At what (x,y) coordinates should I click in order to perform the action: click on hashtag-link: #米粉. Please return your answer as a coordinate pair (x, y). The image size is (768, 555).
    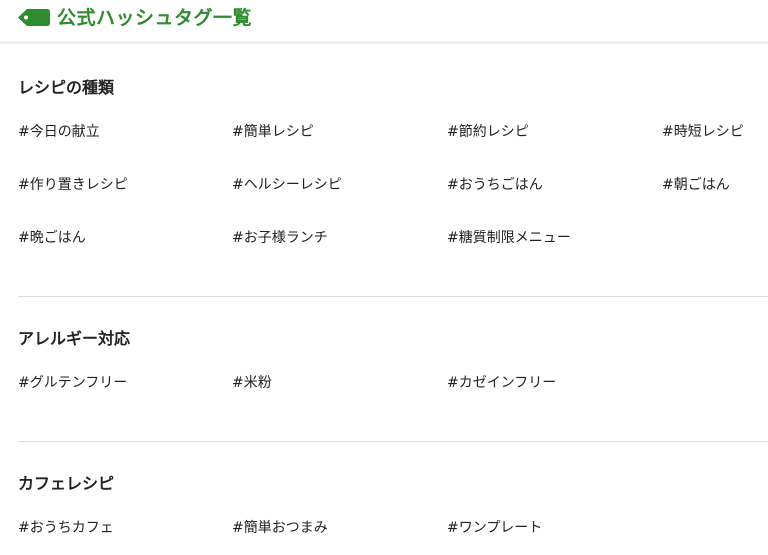
    Looking at the image, I should click on (252, 383).